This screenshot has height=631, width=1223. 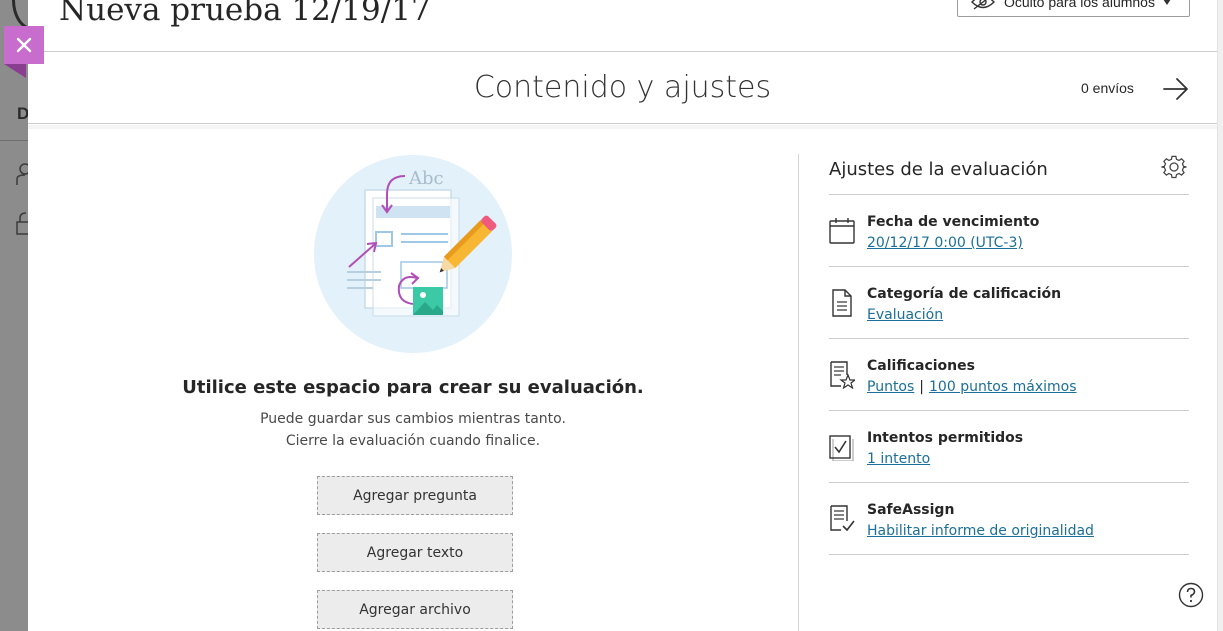 I want to click on setting-grading: Calificaciones Puntos | 100 puntos máximos, so click(x=1009, y=375).